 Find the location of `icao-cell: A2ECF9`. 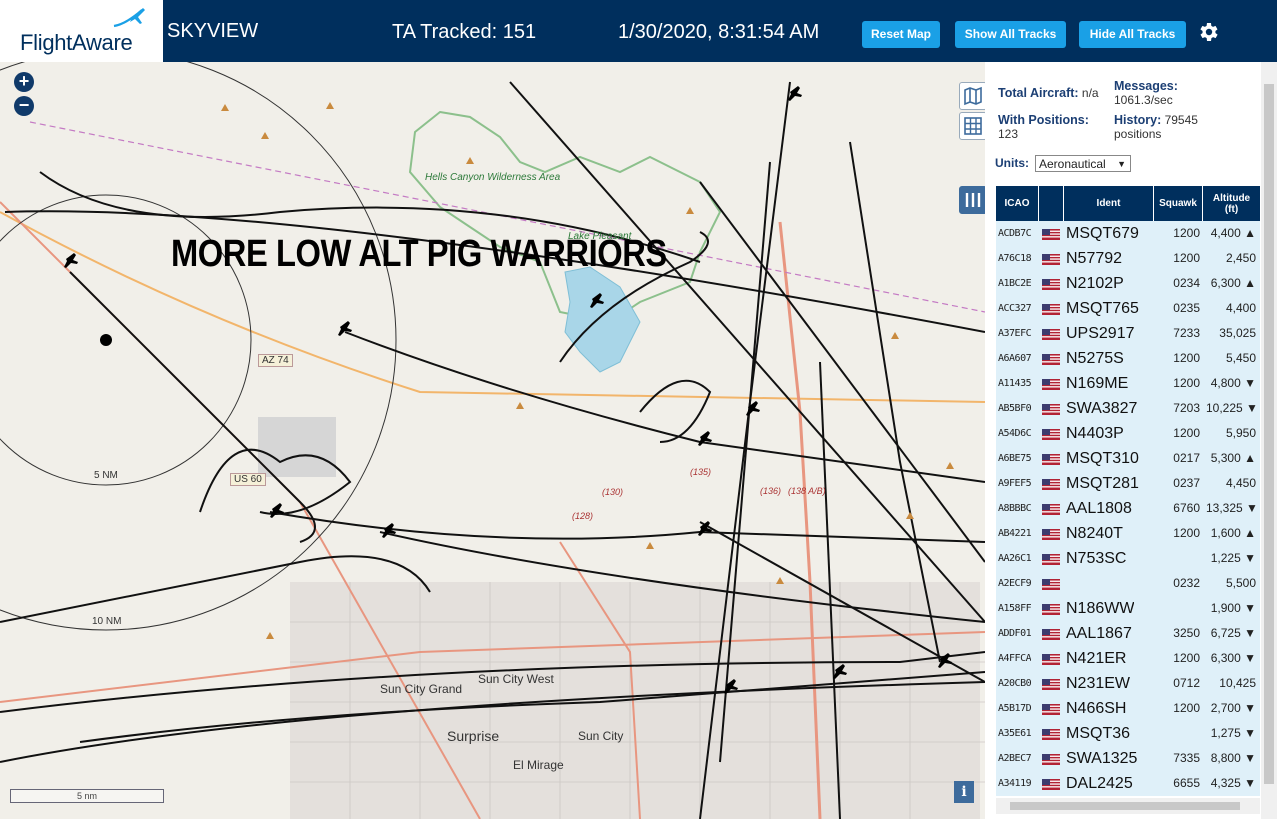

icao-cell: A2ECF9 is located at coordinates (1015, 583).